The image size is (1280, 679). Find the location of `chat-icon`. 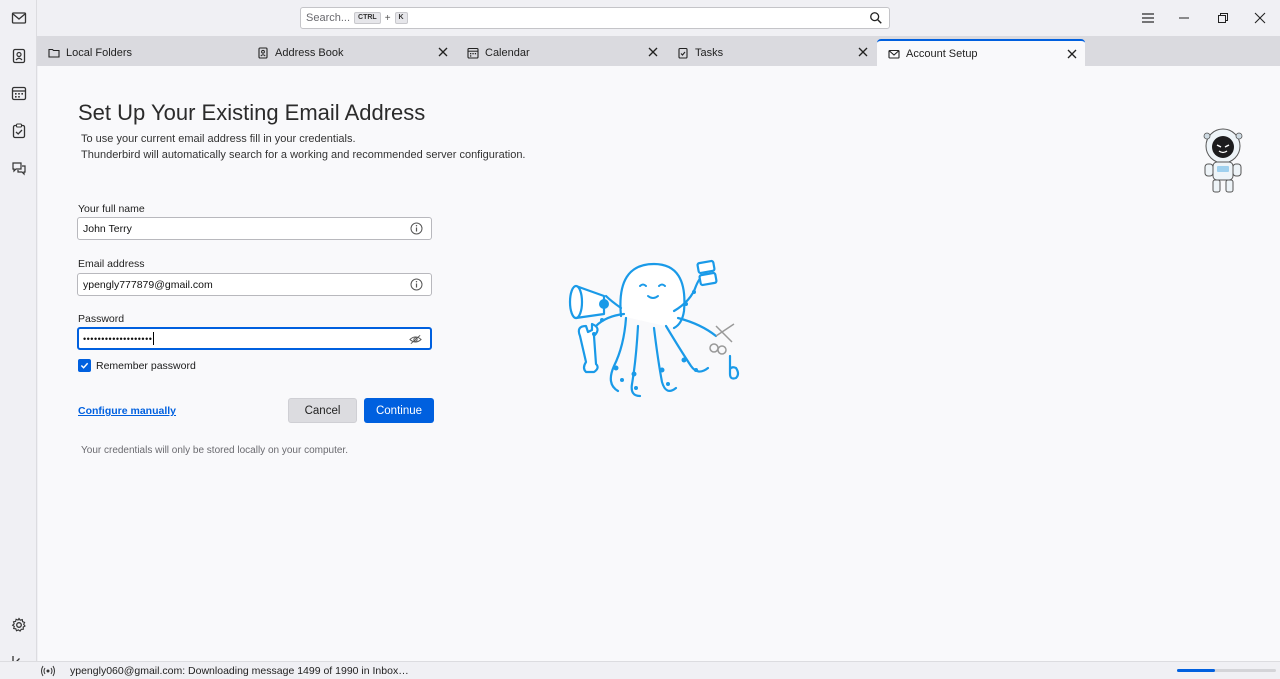

chat-icon is located at coordinates (18, 168).